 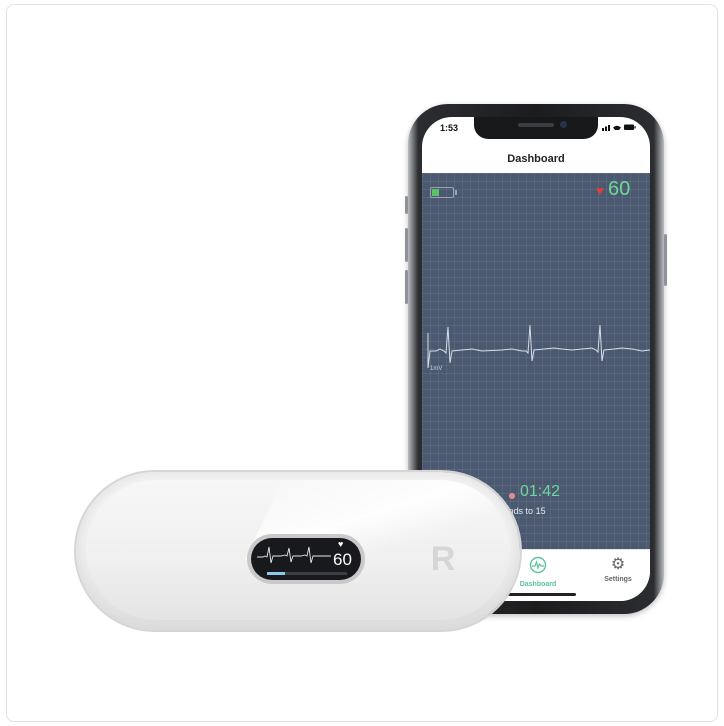 What do you see at coordinates (307, 573) in the screenshot?
I see `device-progress-bar` at bounding box center [307, 573].